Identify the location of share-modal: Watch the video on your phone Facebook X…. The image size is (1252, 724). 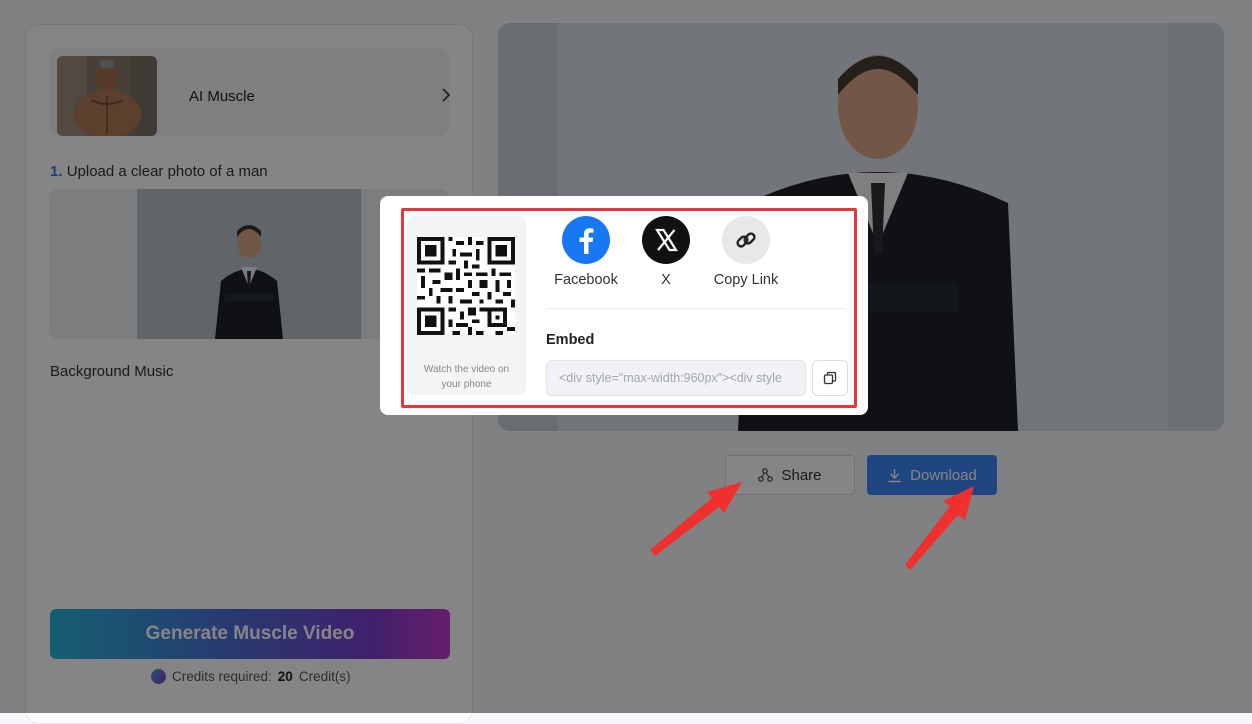
(624, 305).